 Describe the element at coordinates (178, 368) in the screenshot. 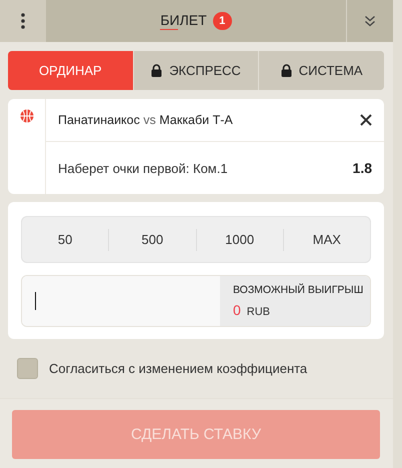

I see `checkbox-label: Согласиться с изменением коэффициента` at that location.